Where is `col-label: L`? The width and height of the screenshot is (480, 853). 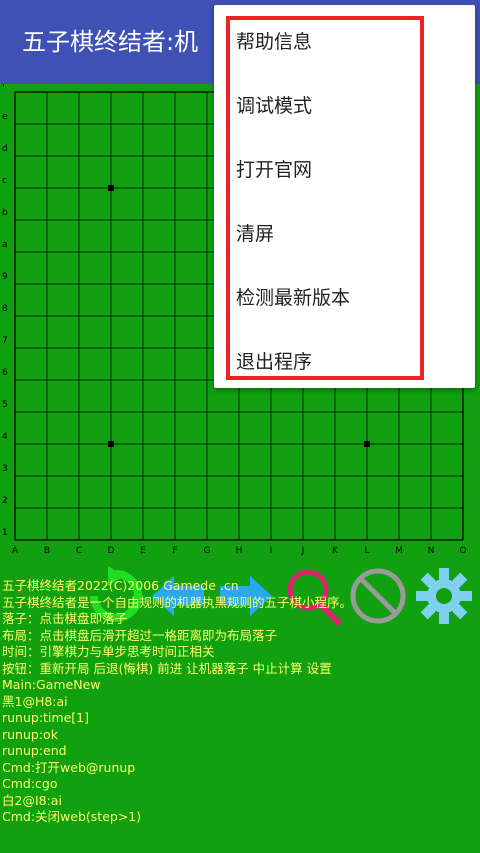
col-label: L is located at coordinates (366, 551).